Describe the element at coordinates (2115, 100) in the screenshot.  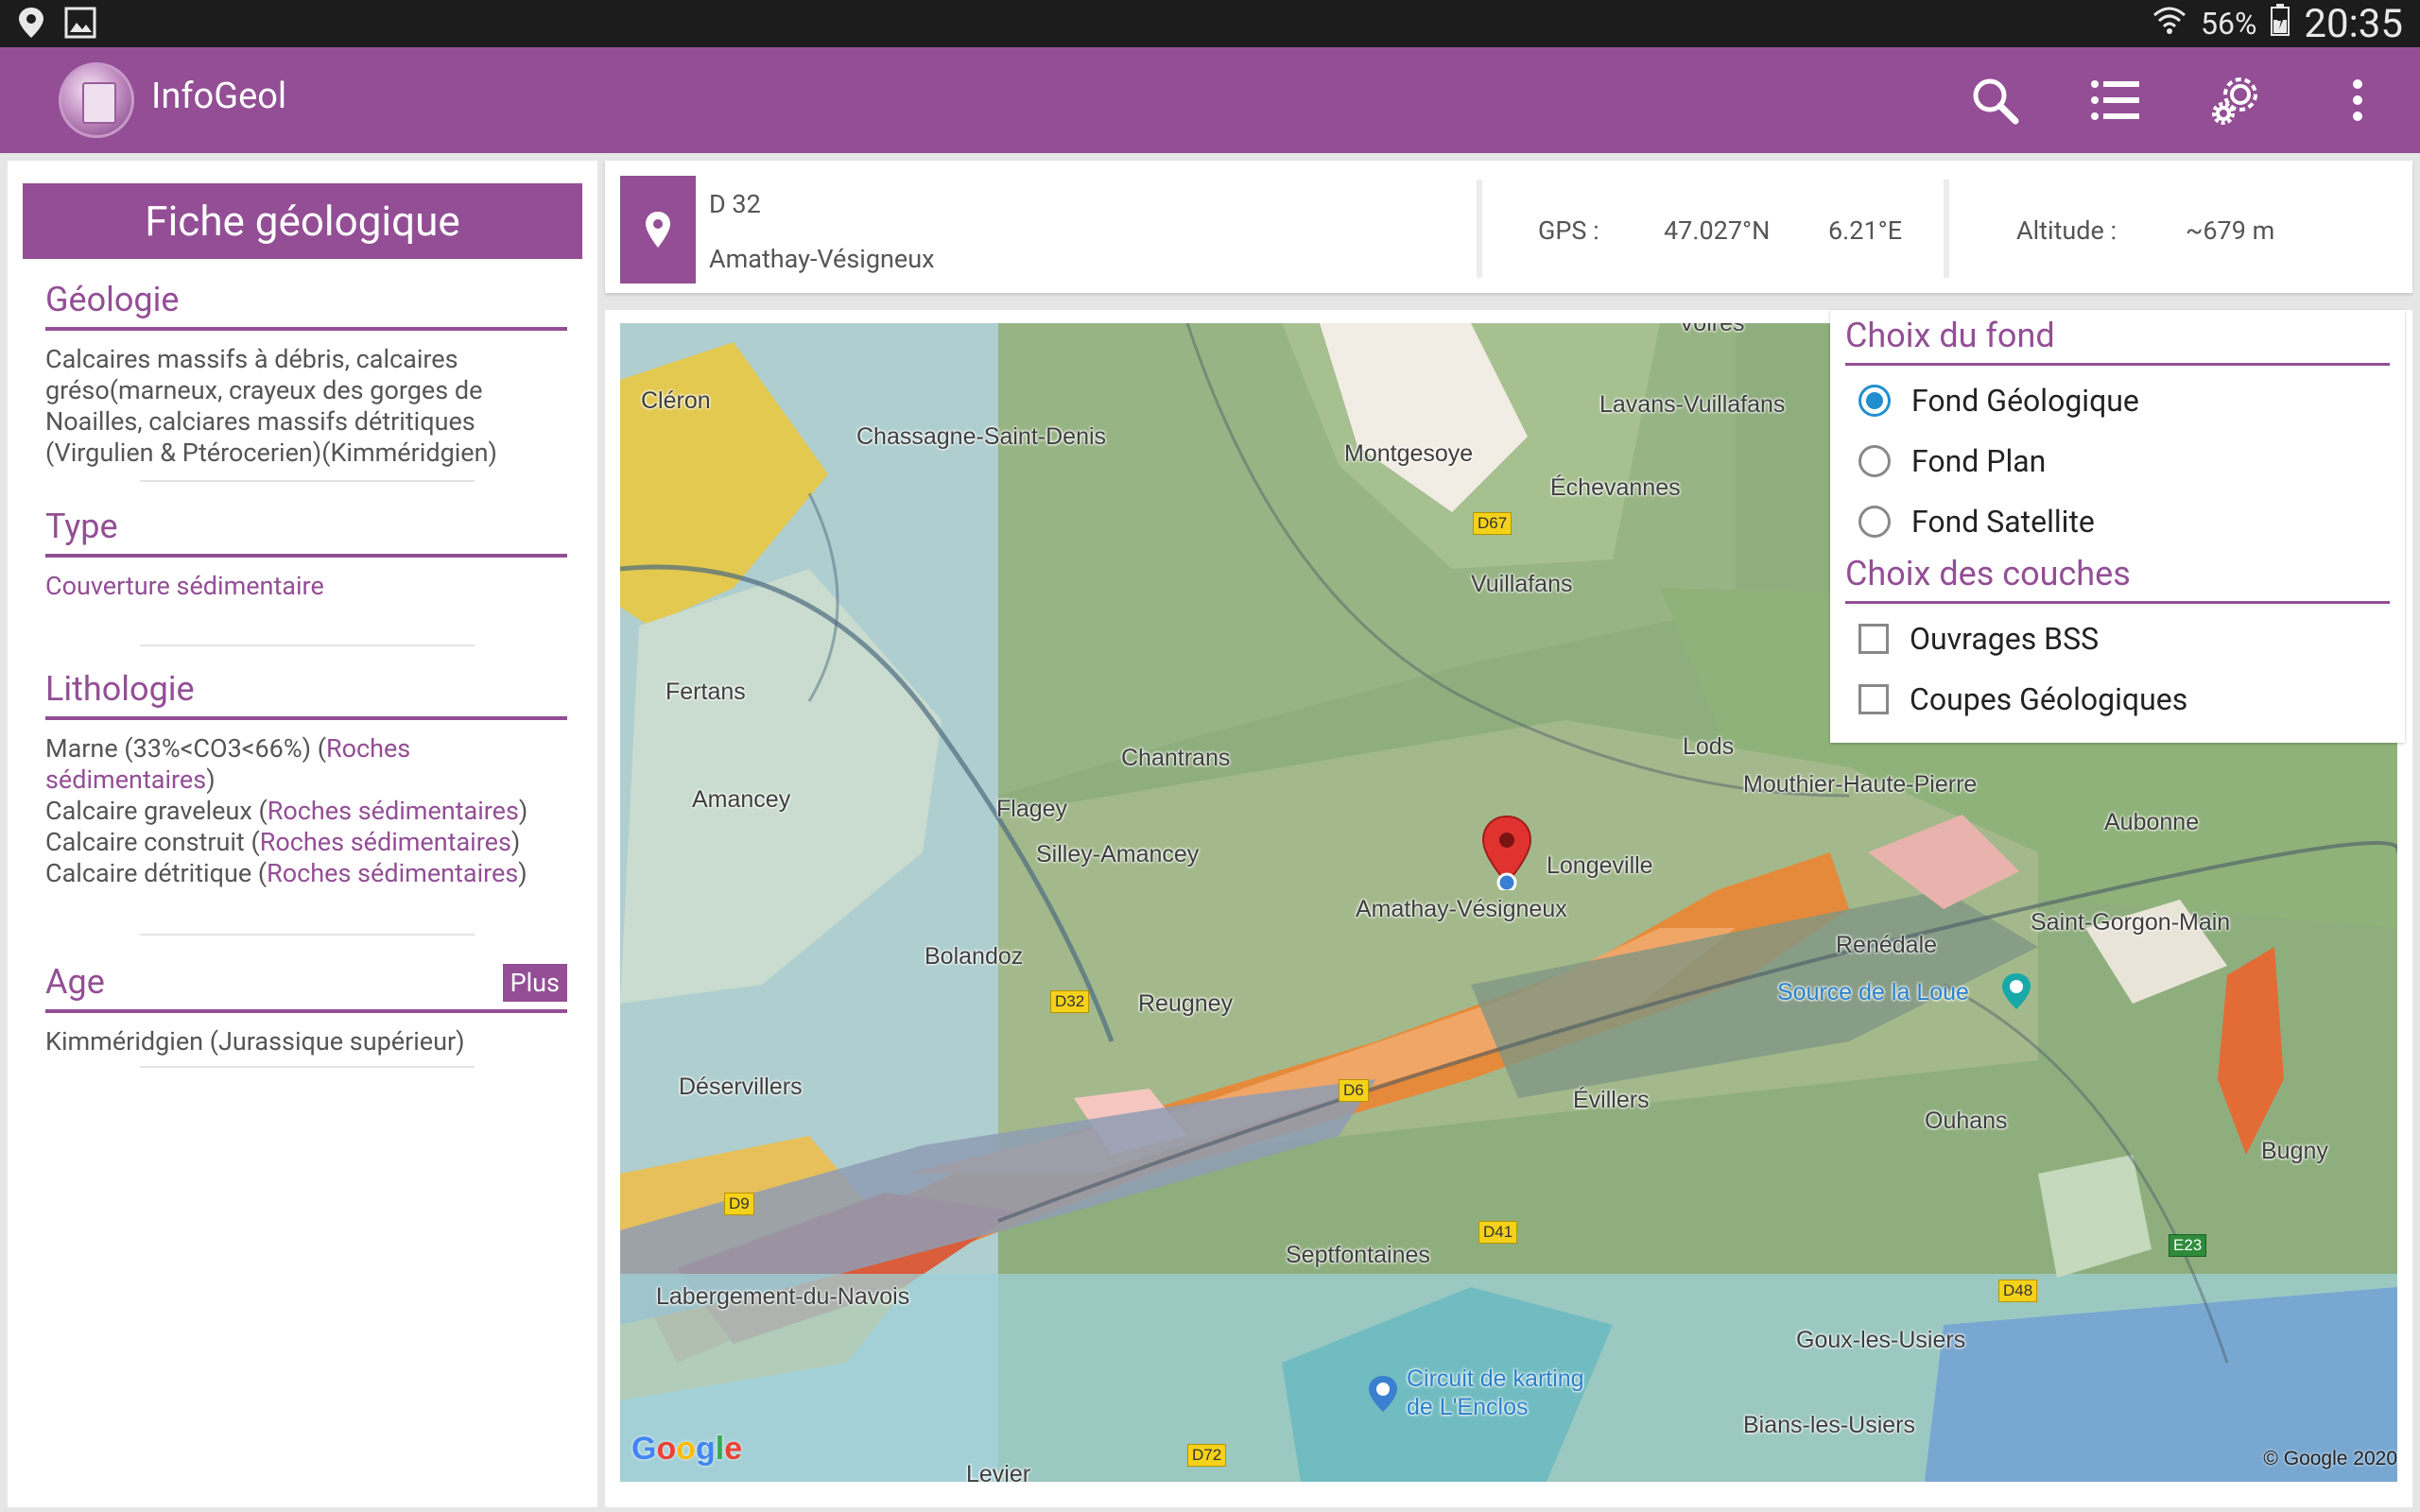
I see `list-icon` at that location.